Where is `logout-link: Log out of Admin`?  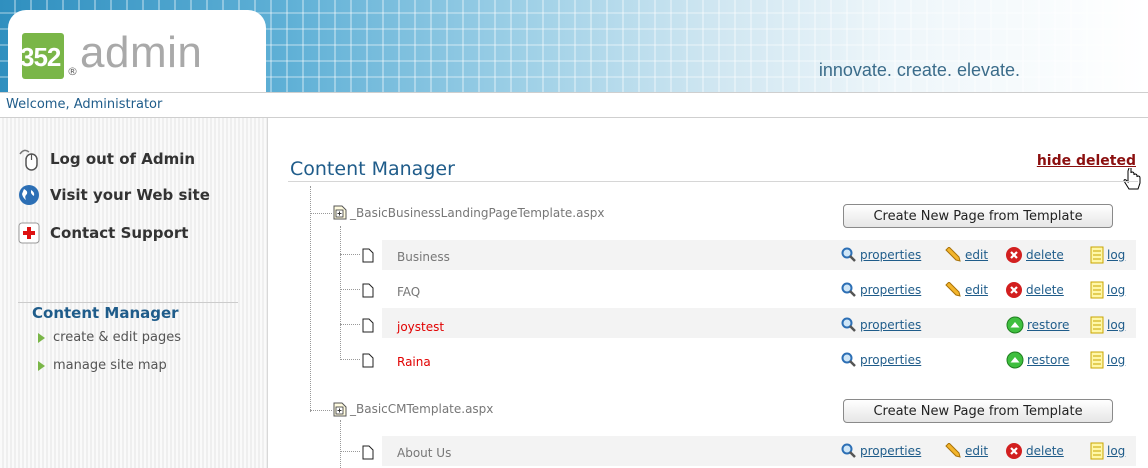
logout-link: Log out of Admin is located at coordinates (107, 159).